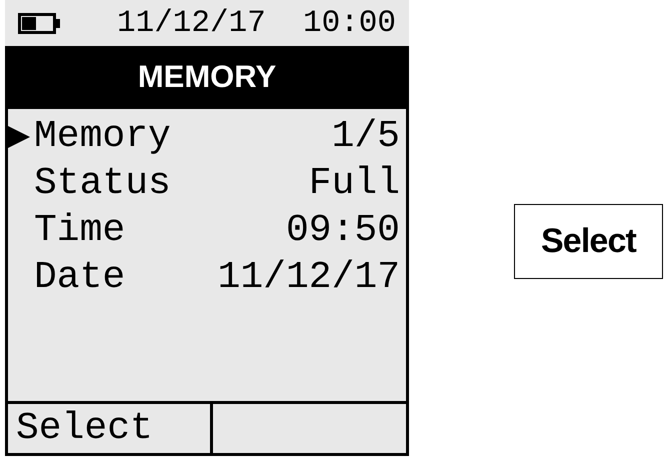 Image resolution: width=669 pixels, height=460 pixels. Describe the element at coordinates (191, 23) in the screenshot. I see `status-date: 11/12/17` at that location.